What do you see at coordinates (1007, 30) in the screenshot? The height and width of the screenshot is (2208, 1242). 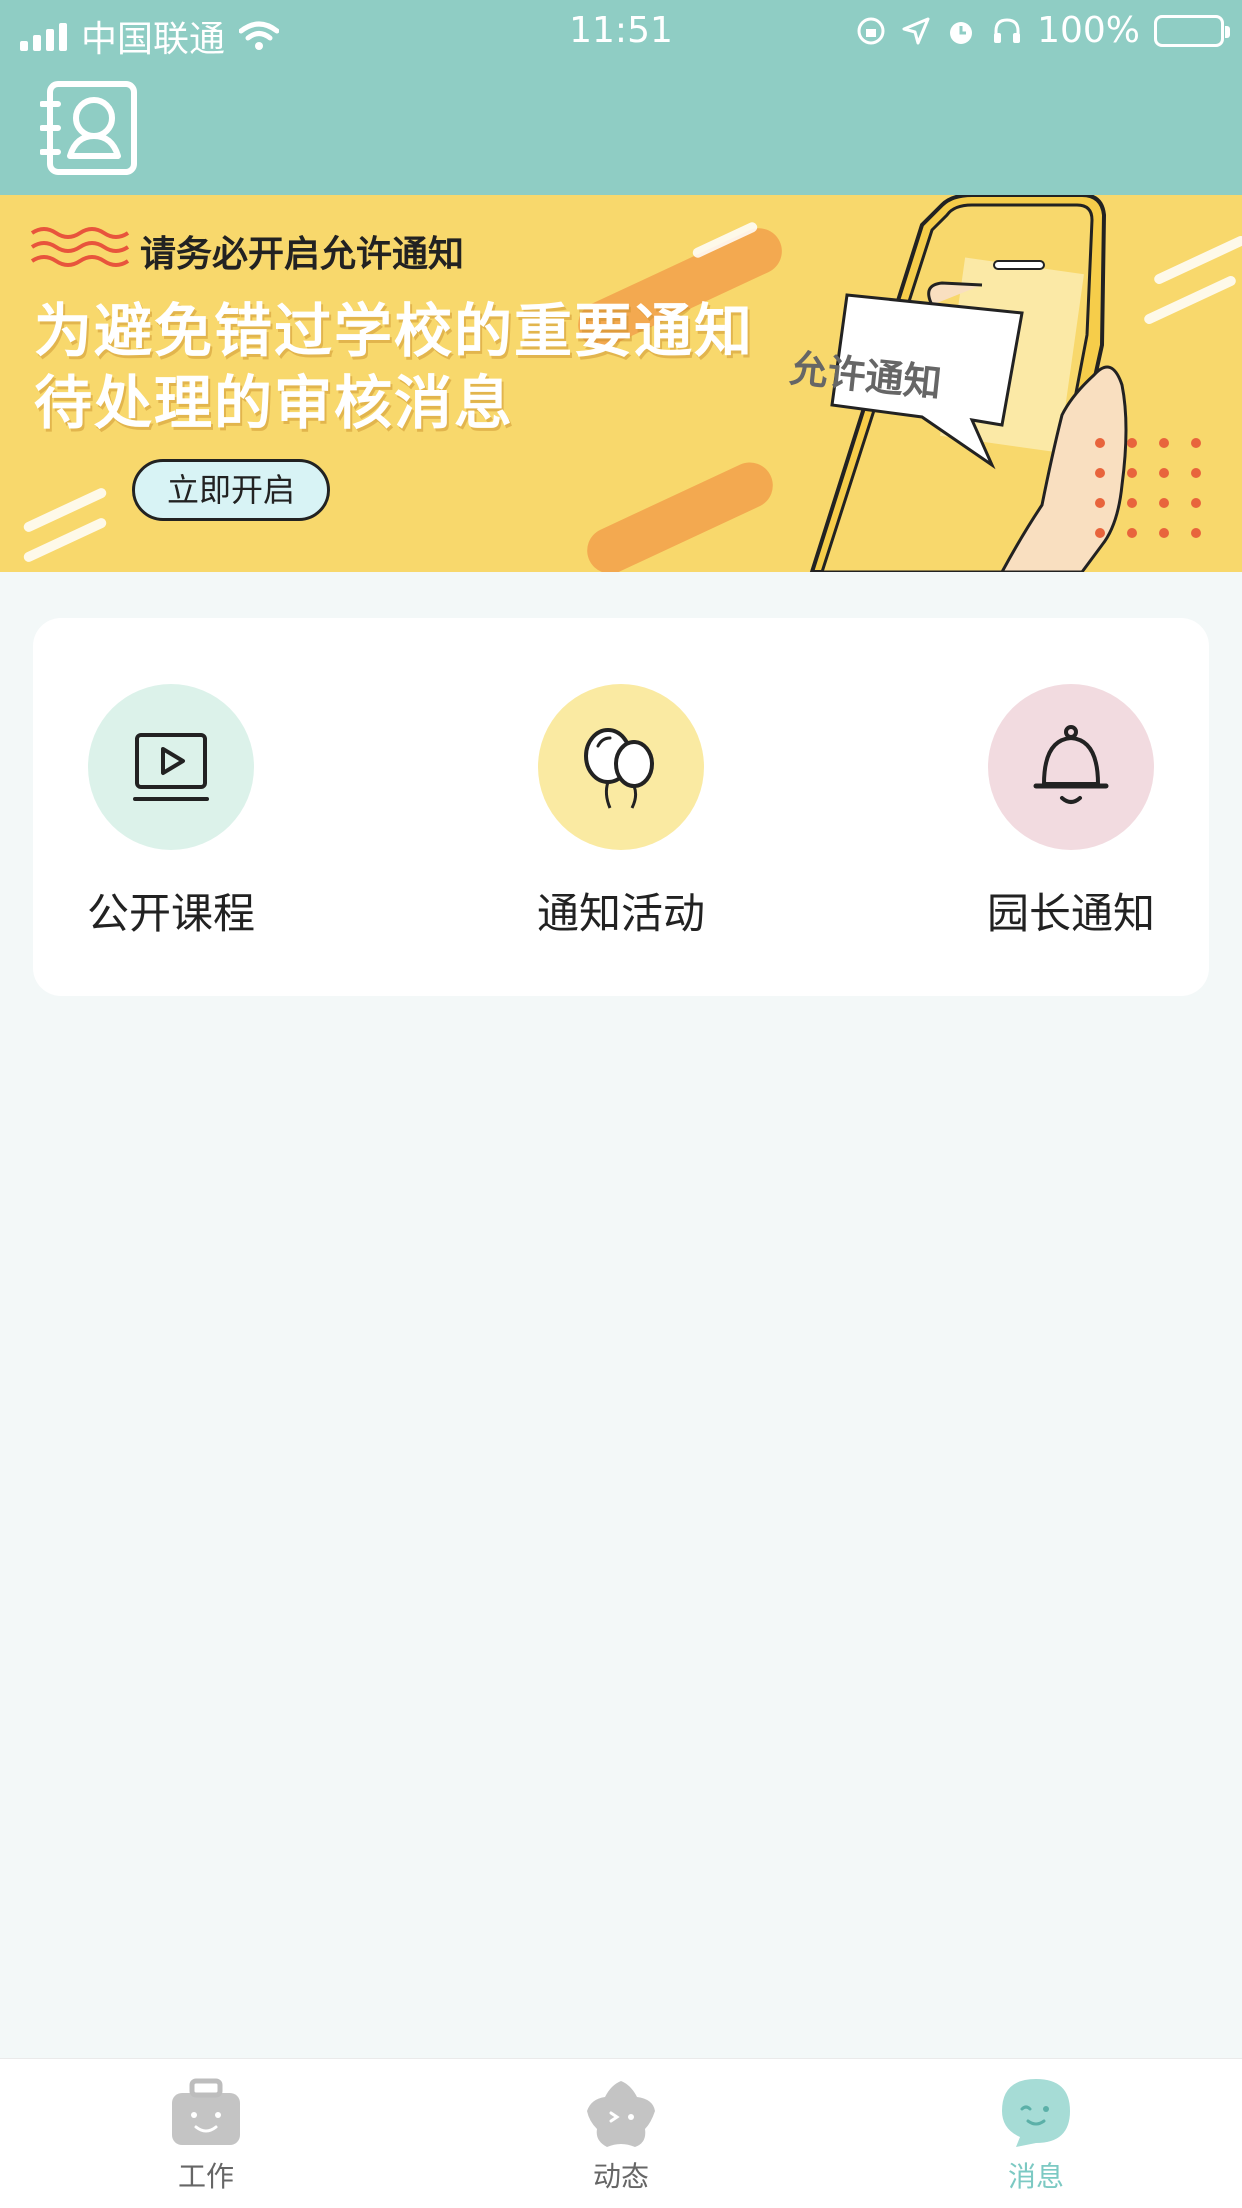 I see `headphones-icon` at bounding box center [1007, 30].